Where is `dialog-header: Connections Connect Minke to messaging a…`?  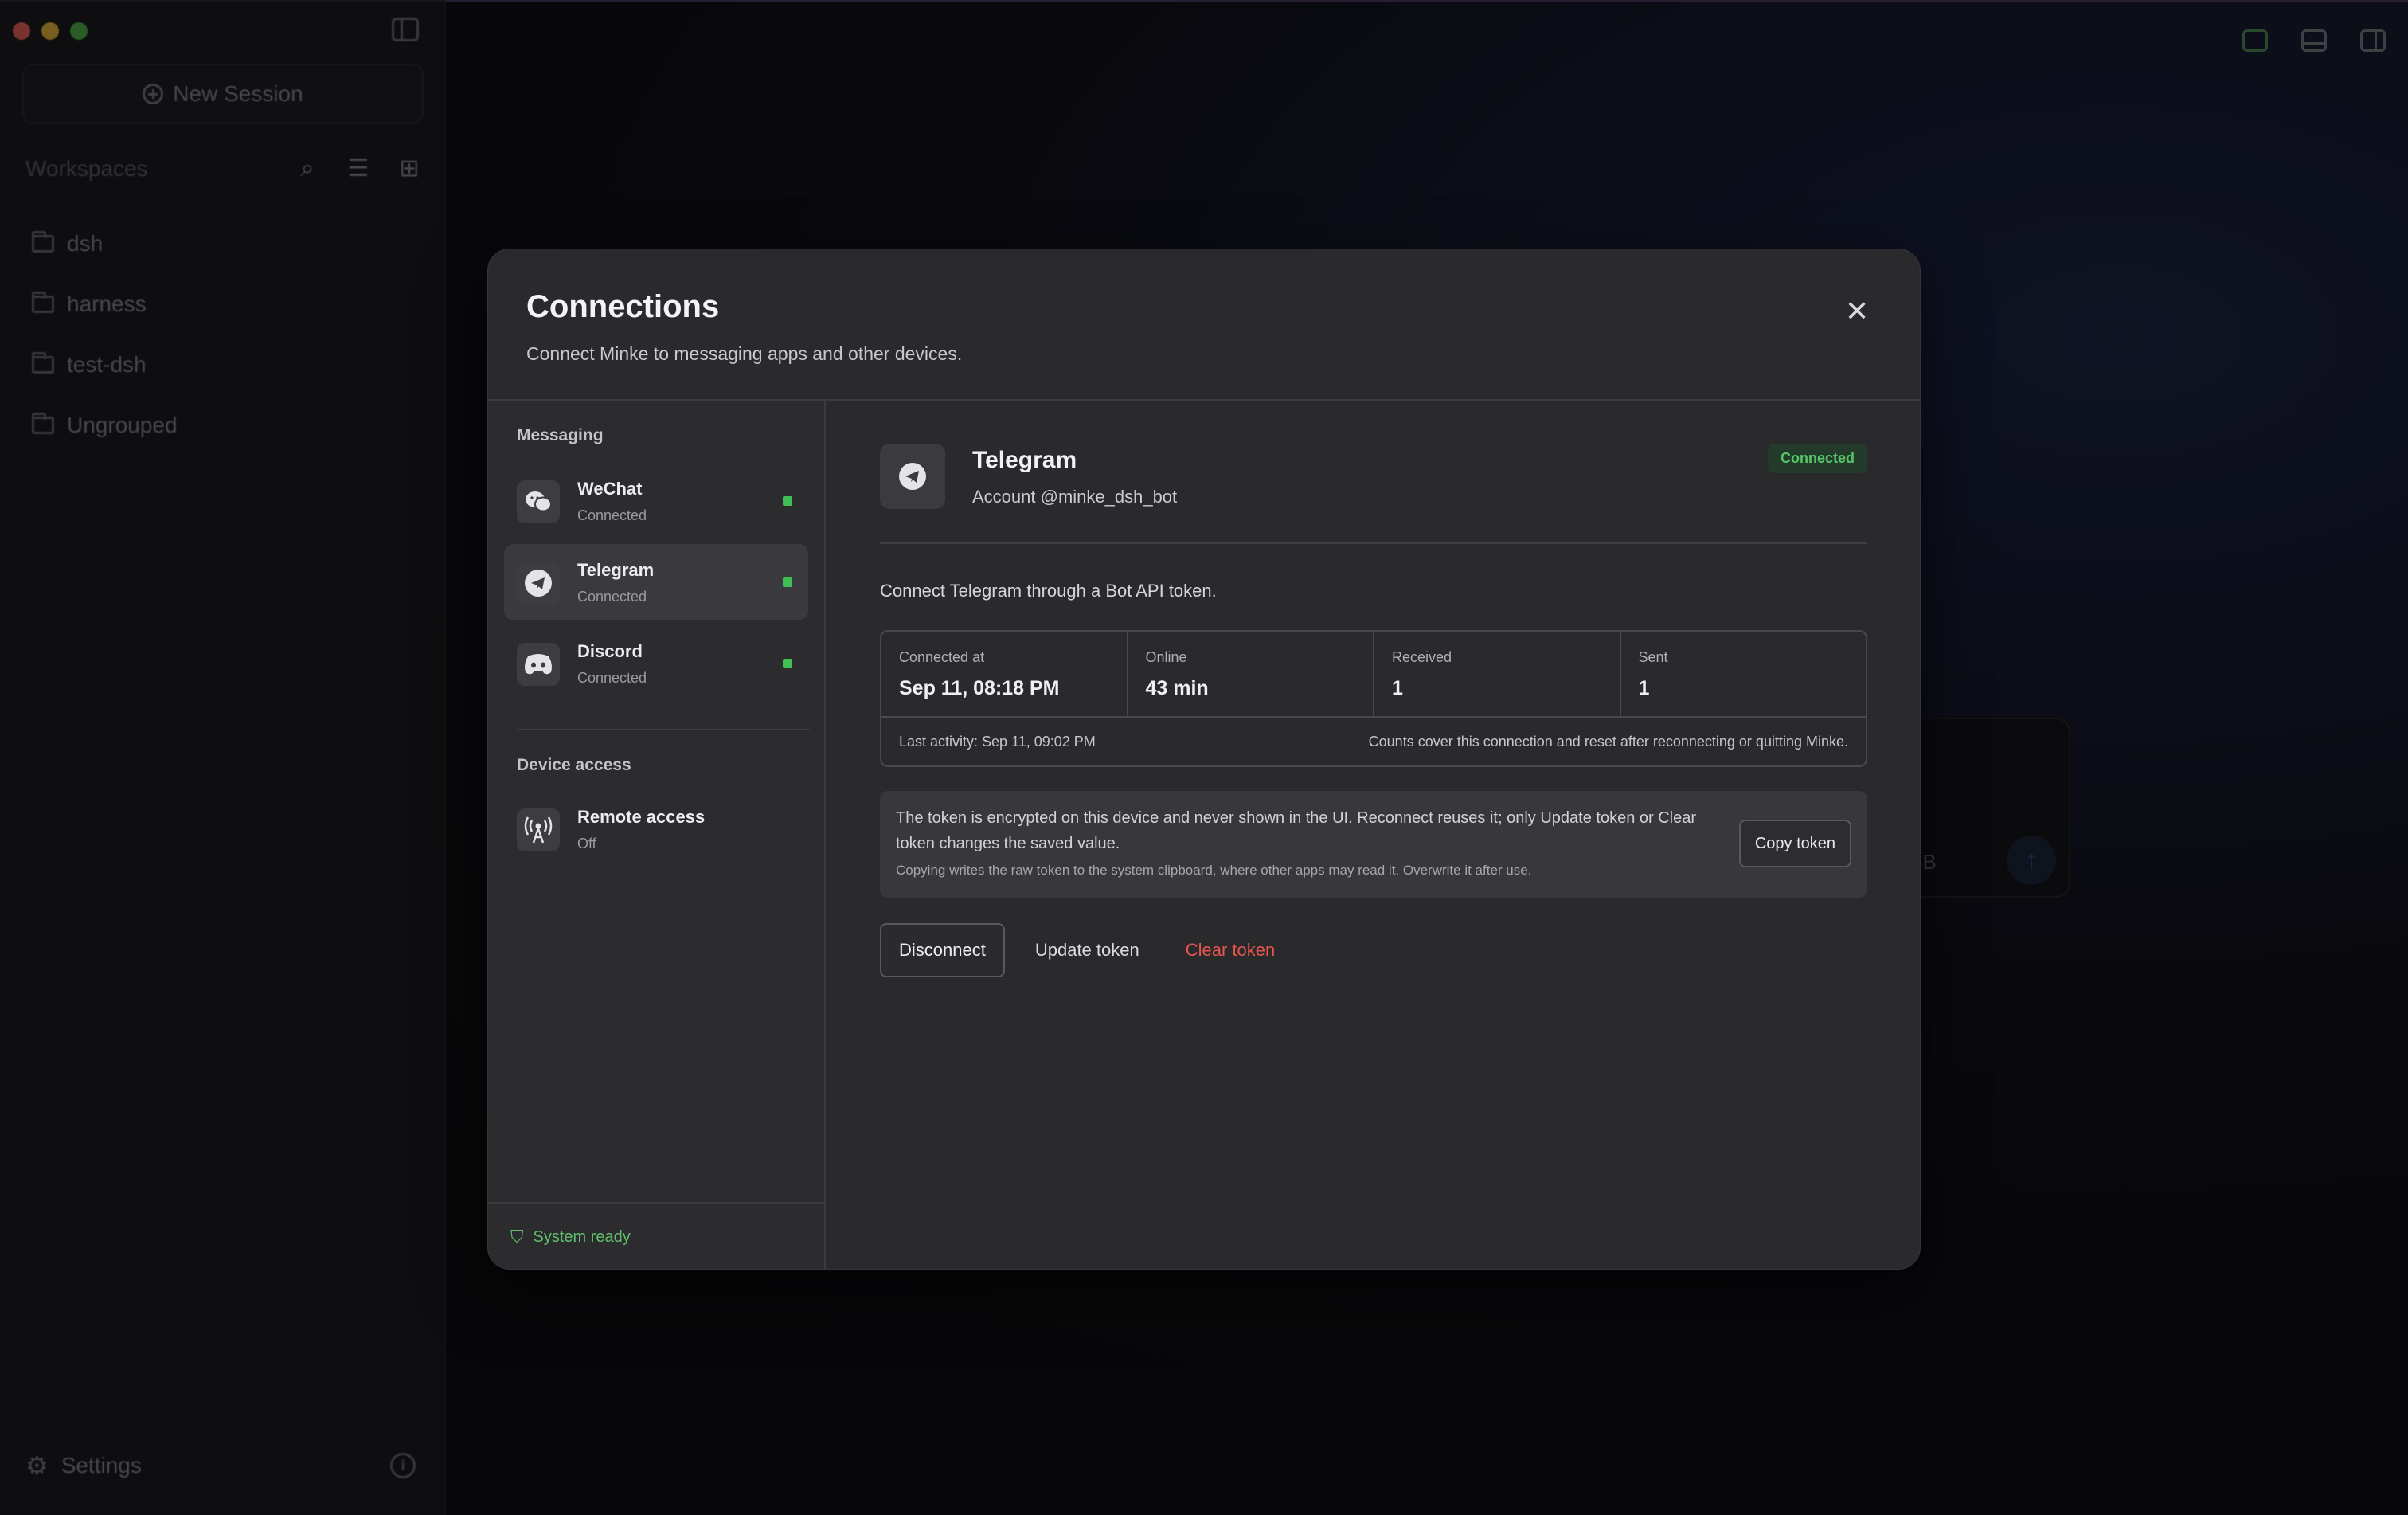 dialog-header: Connections Connect Minke to messaging a… is located at coordinates (1204, 325).